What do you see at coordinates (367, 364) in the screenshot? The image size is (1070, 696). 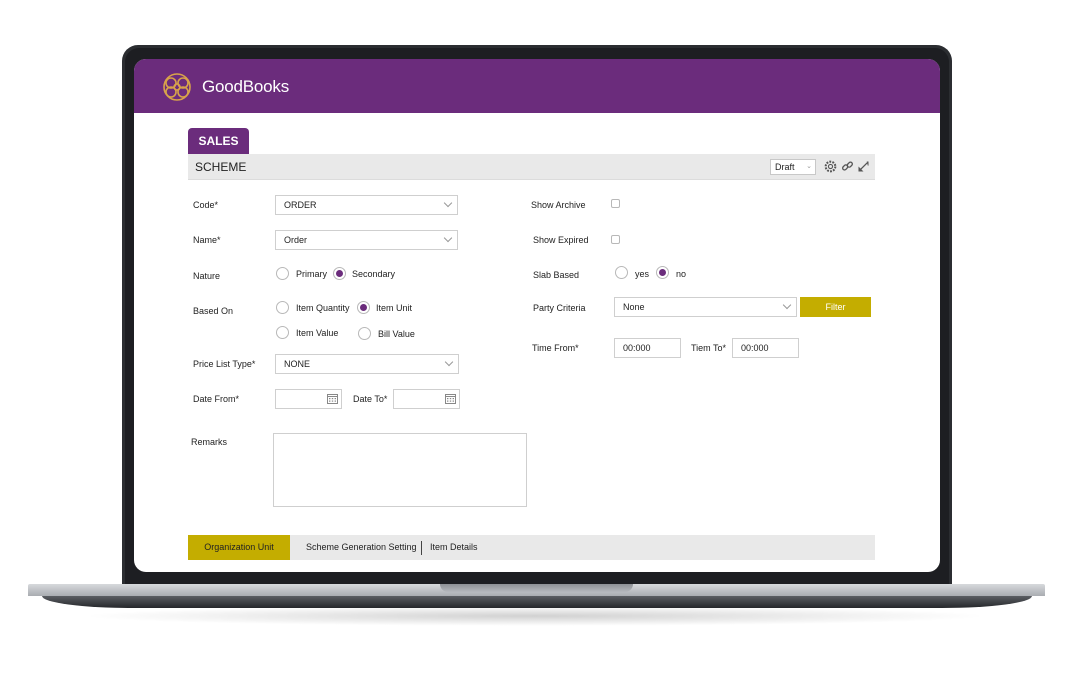 I see `price-list-type-select: NONE` at bounding box center [367, 364].